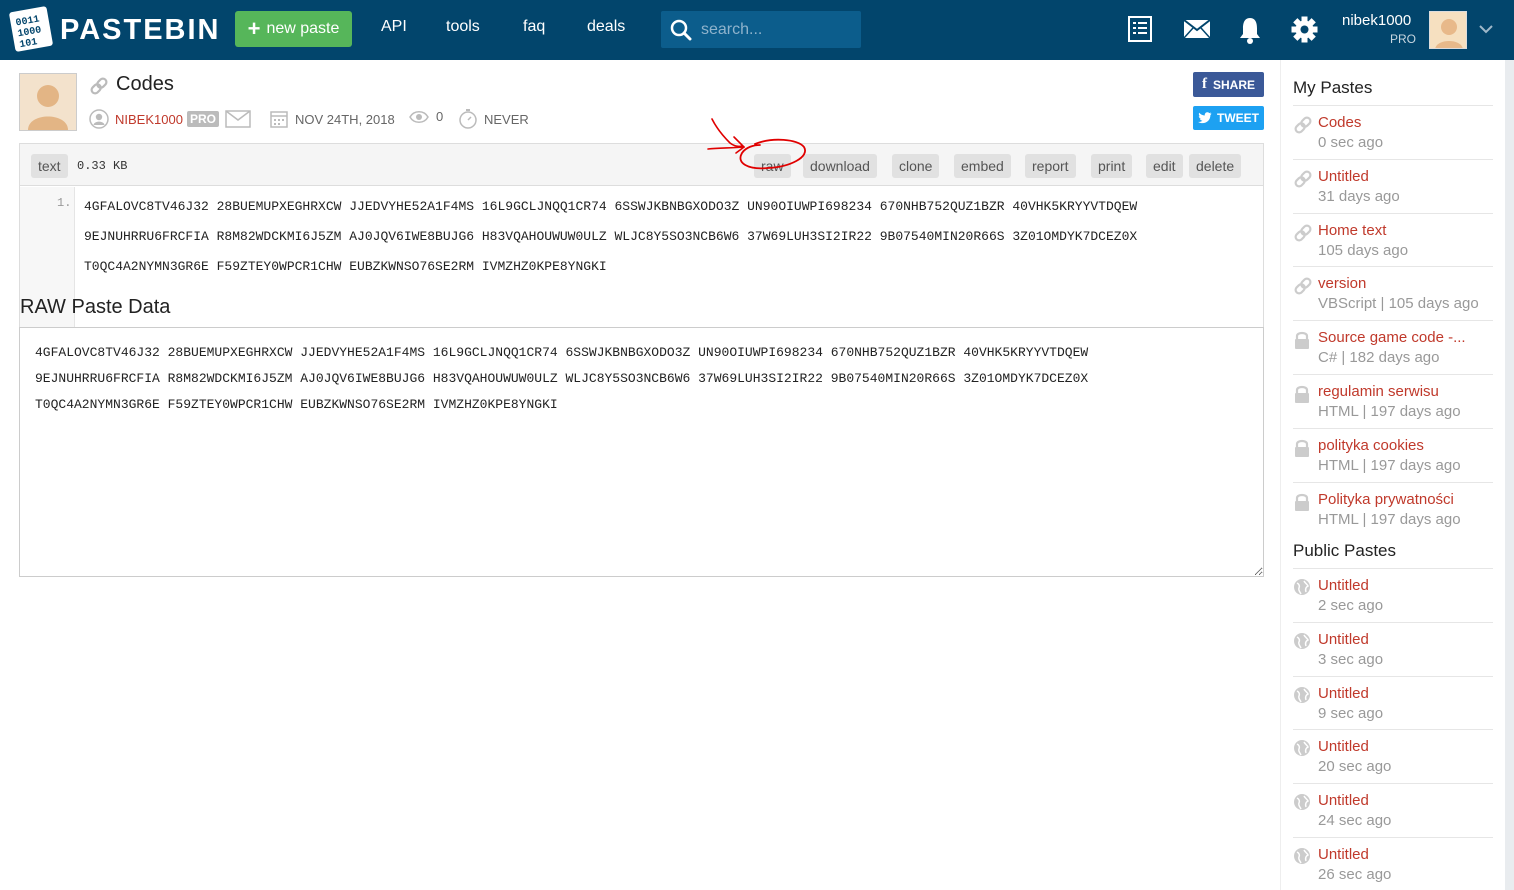  What do you see at coordinates (1339, 122) in the screenshot?
I see `sidebar-paste-title: Codes` at bounding box center [1339, 122].